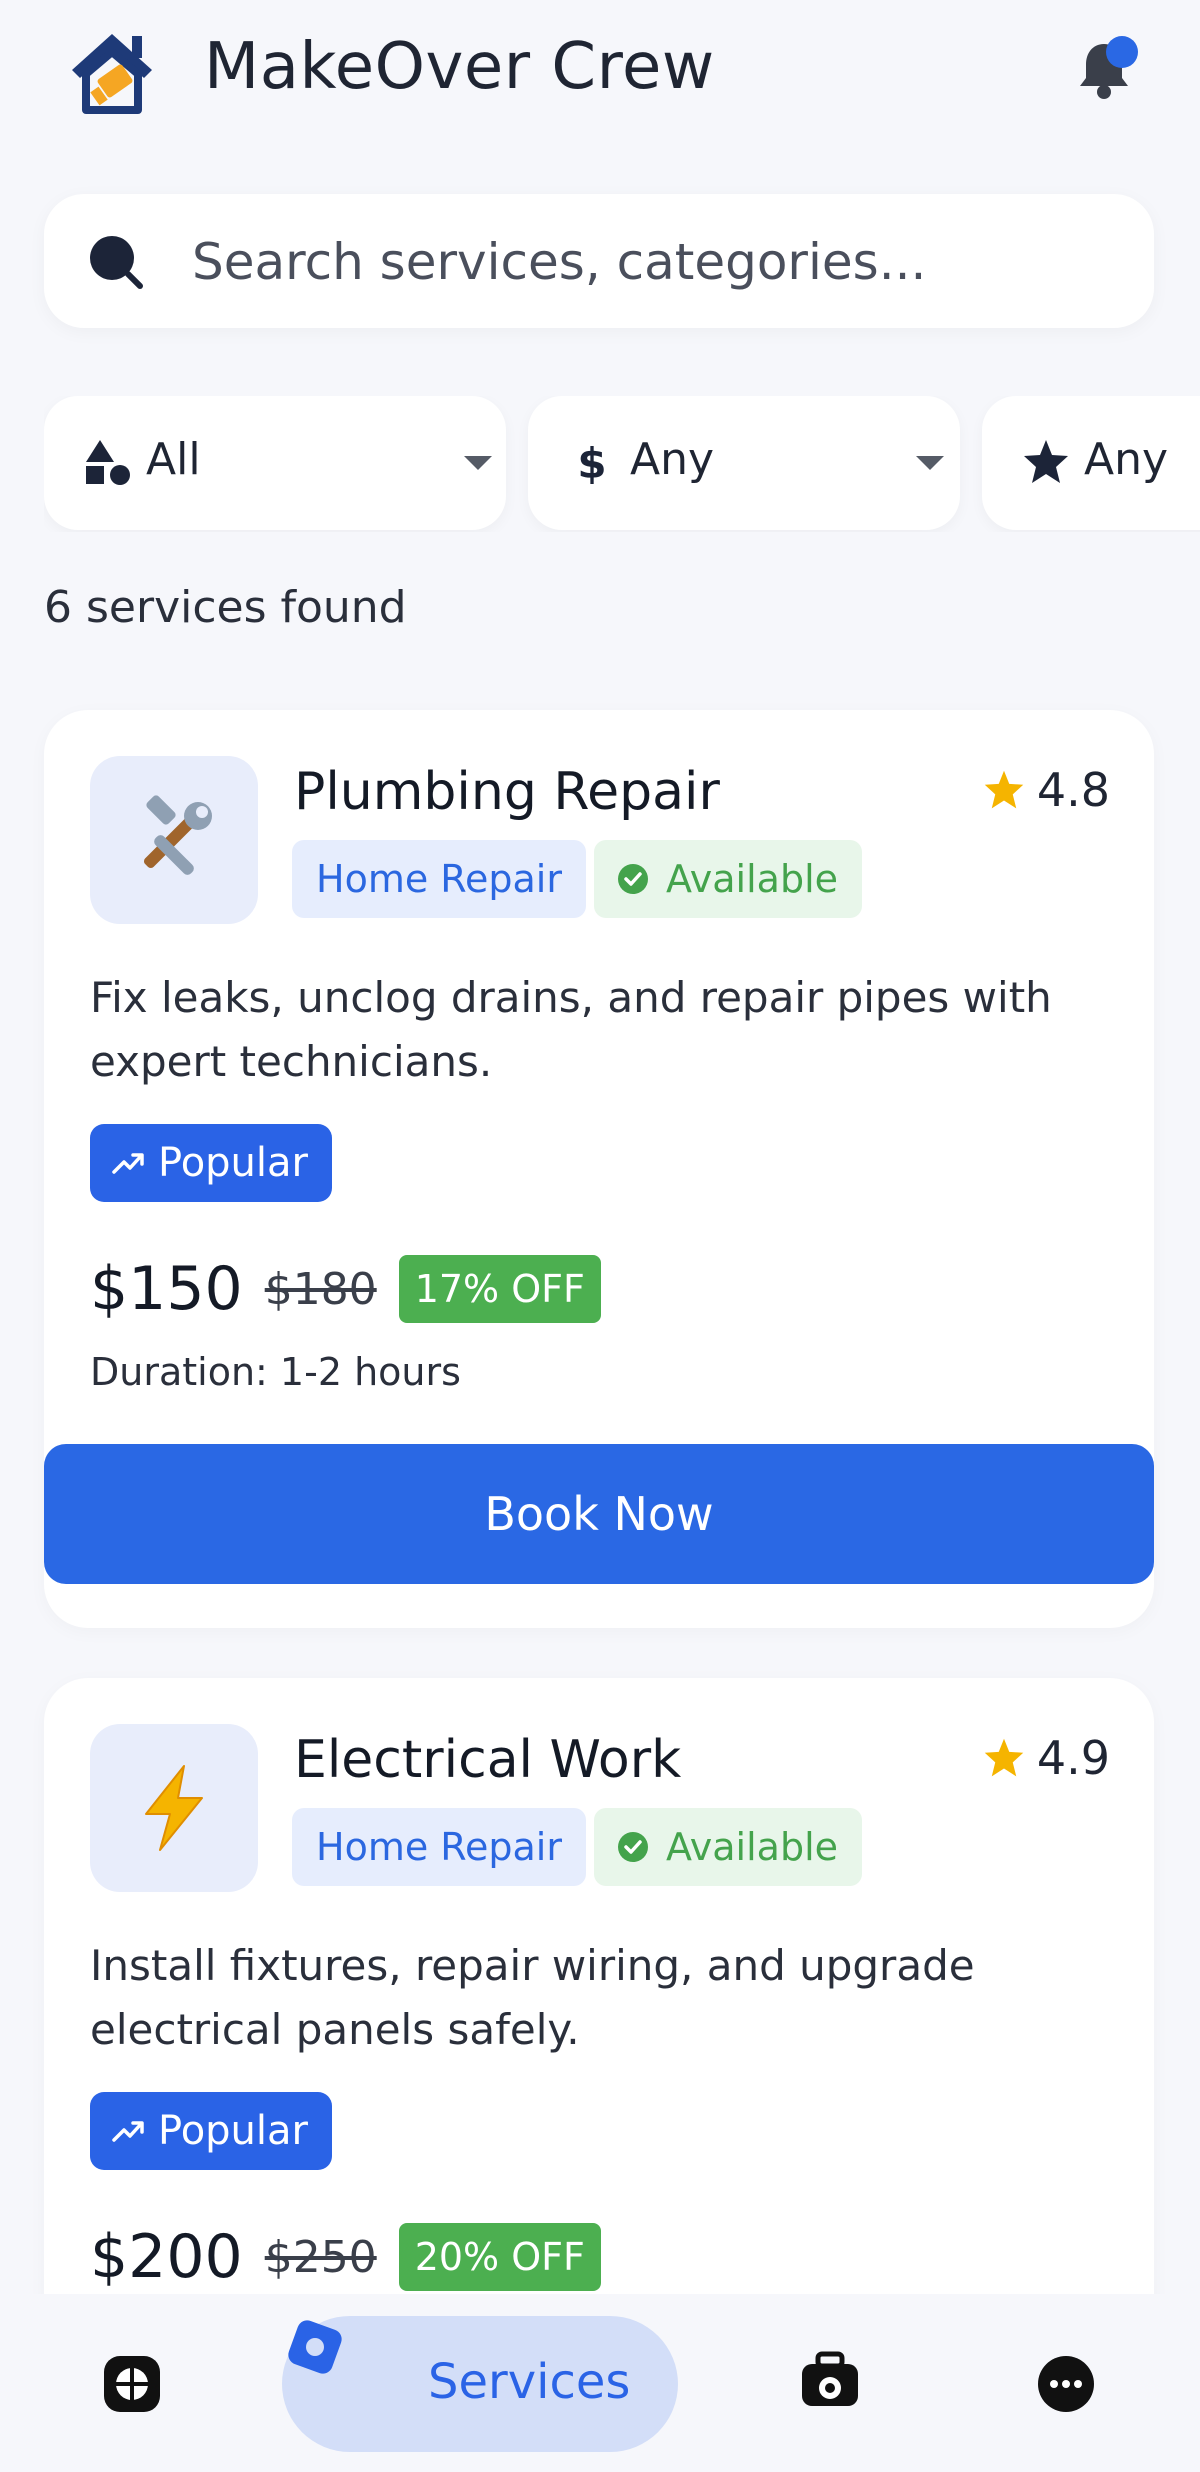  I want to click on discount-badge: 17% OFF, so click(499, 1289).